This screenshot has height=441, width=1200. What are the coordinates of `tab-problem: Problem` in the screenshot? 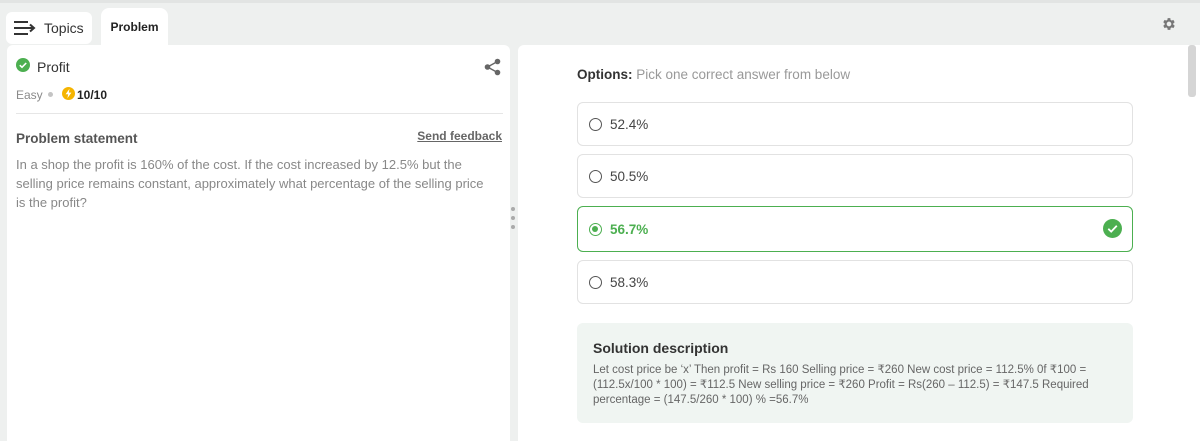 It's located at (134, 27).